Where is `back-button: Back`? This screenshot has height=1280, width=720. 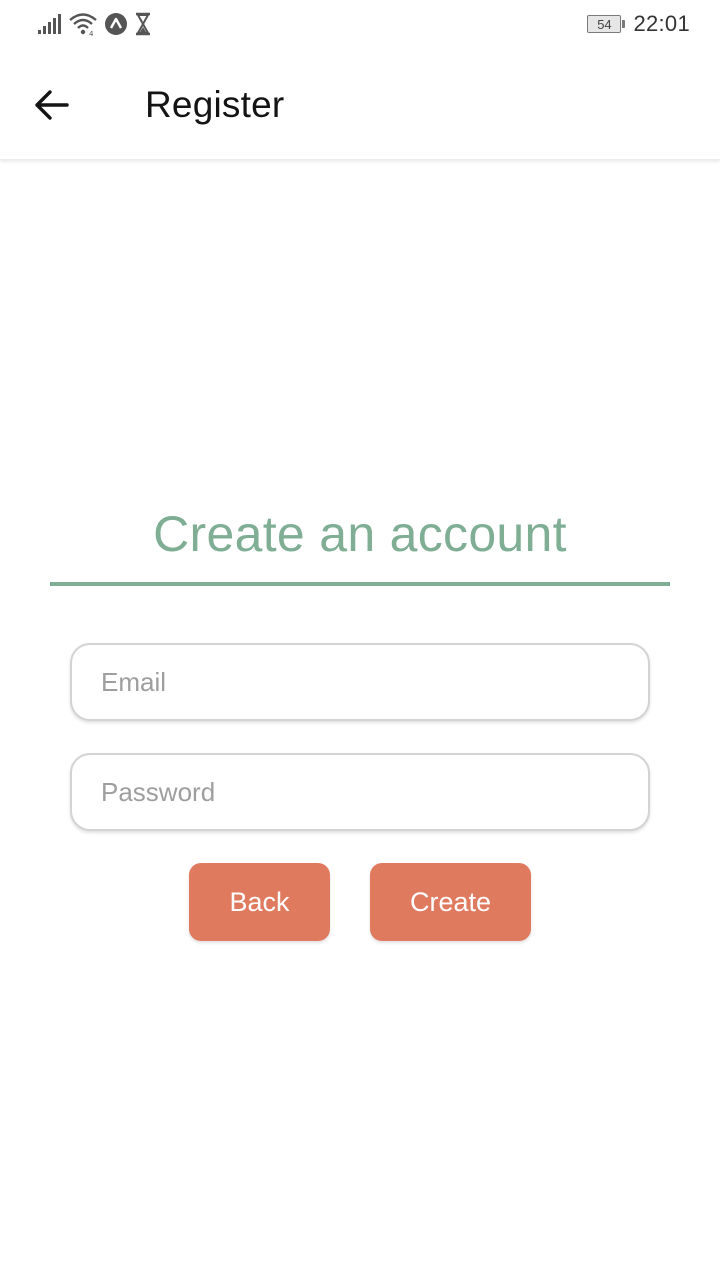
back-button: Back is located at coordinates (259, 902).